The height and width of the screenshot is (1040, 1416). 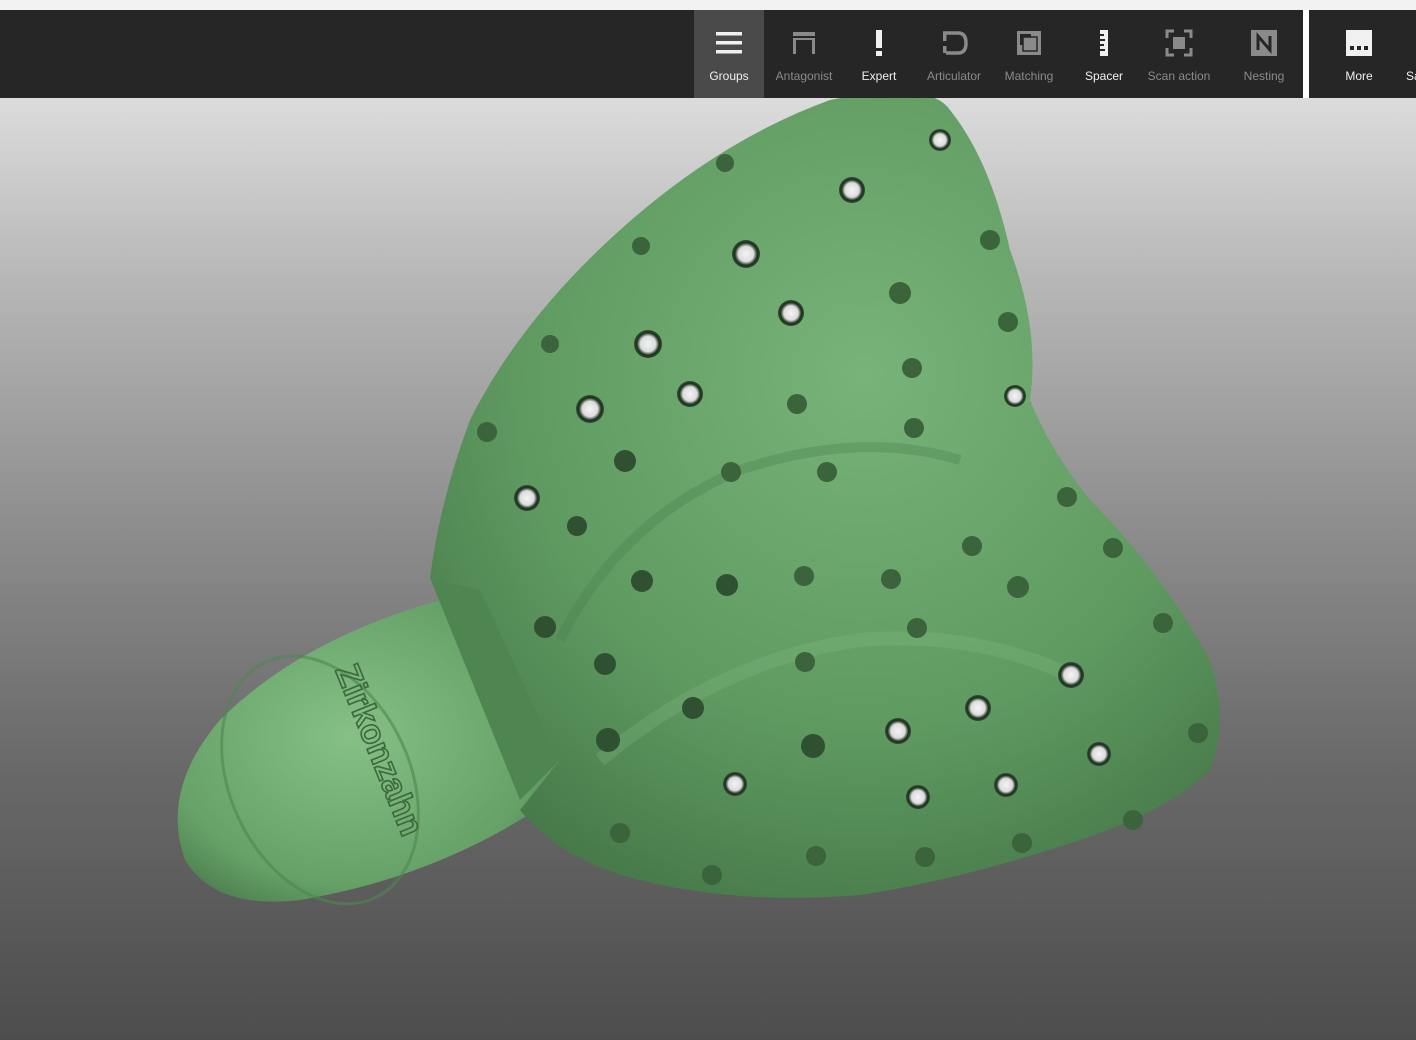 I want to click on matching-label: Matching, so click(x=1029, y=76).